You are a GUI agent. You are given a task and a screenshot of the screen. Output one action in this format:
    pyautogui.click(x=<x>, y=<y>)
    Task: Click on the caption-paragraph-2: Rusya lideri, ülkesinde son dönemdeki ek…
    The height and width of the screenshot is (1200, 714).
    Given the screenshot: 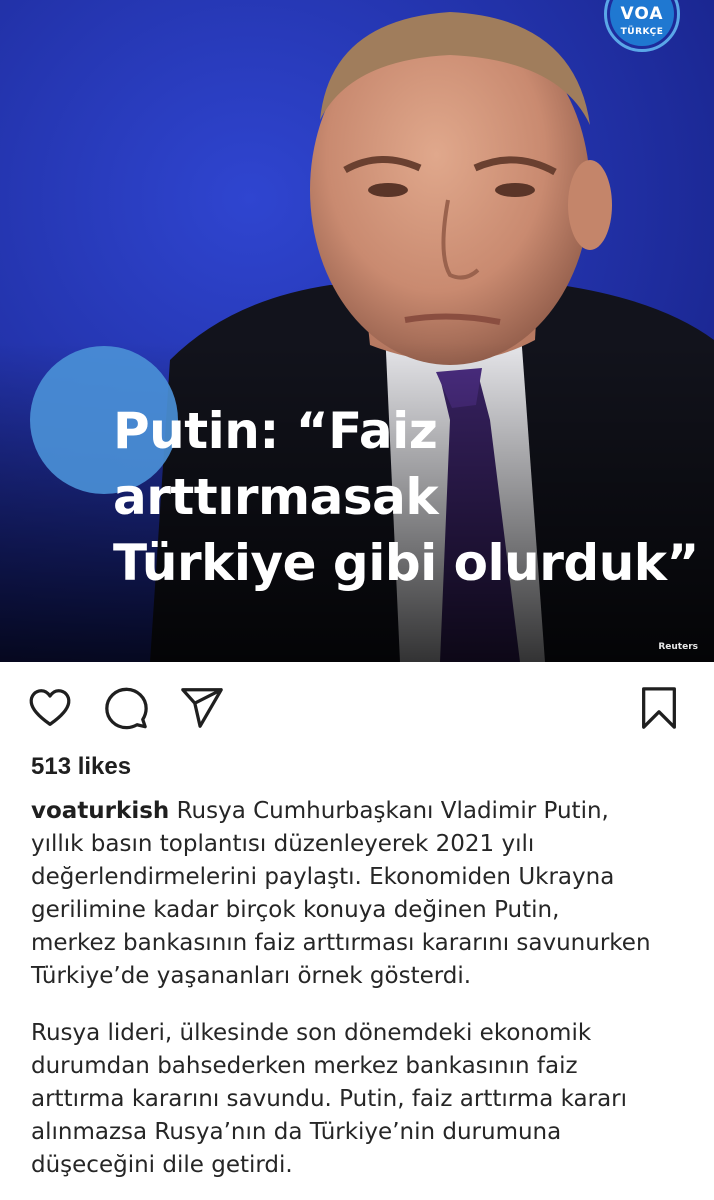 What is the action you would take?
    pyautogui.click(x=361, y=1099)
    